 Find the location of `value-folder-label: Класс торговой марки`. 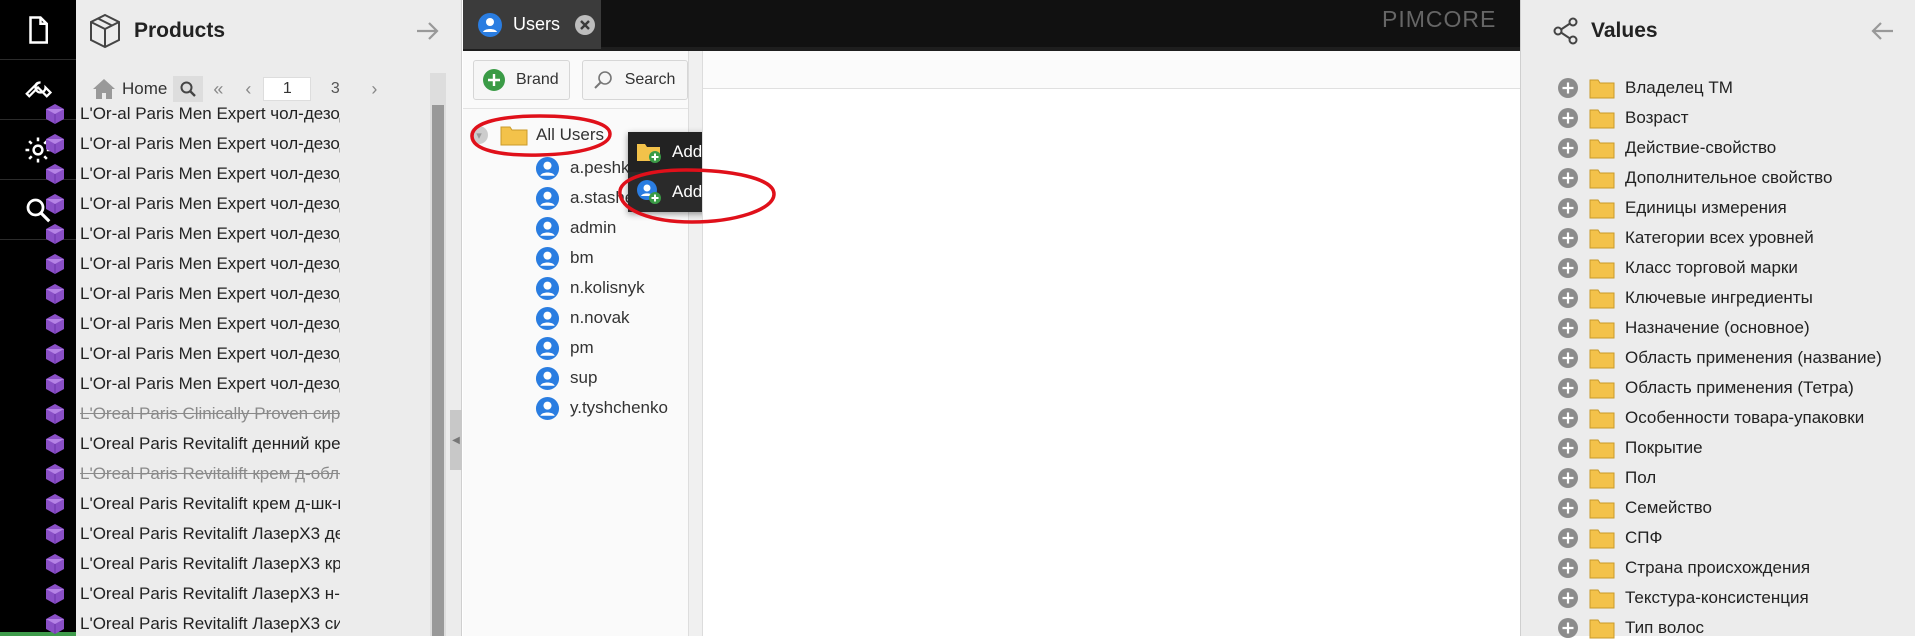

value-folder-label: Класс торговой марки is located at coordinates (1711, 267).